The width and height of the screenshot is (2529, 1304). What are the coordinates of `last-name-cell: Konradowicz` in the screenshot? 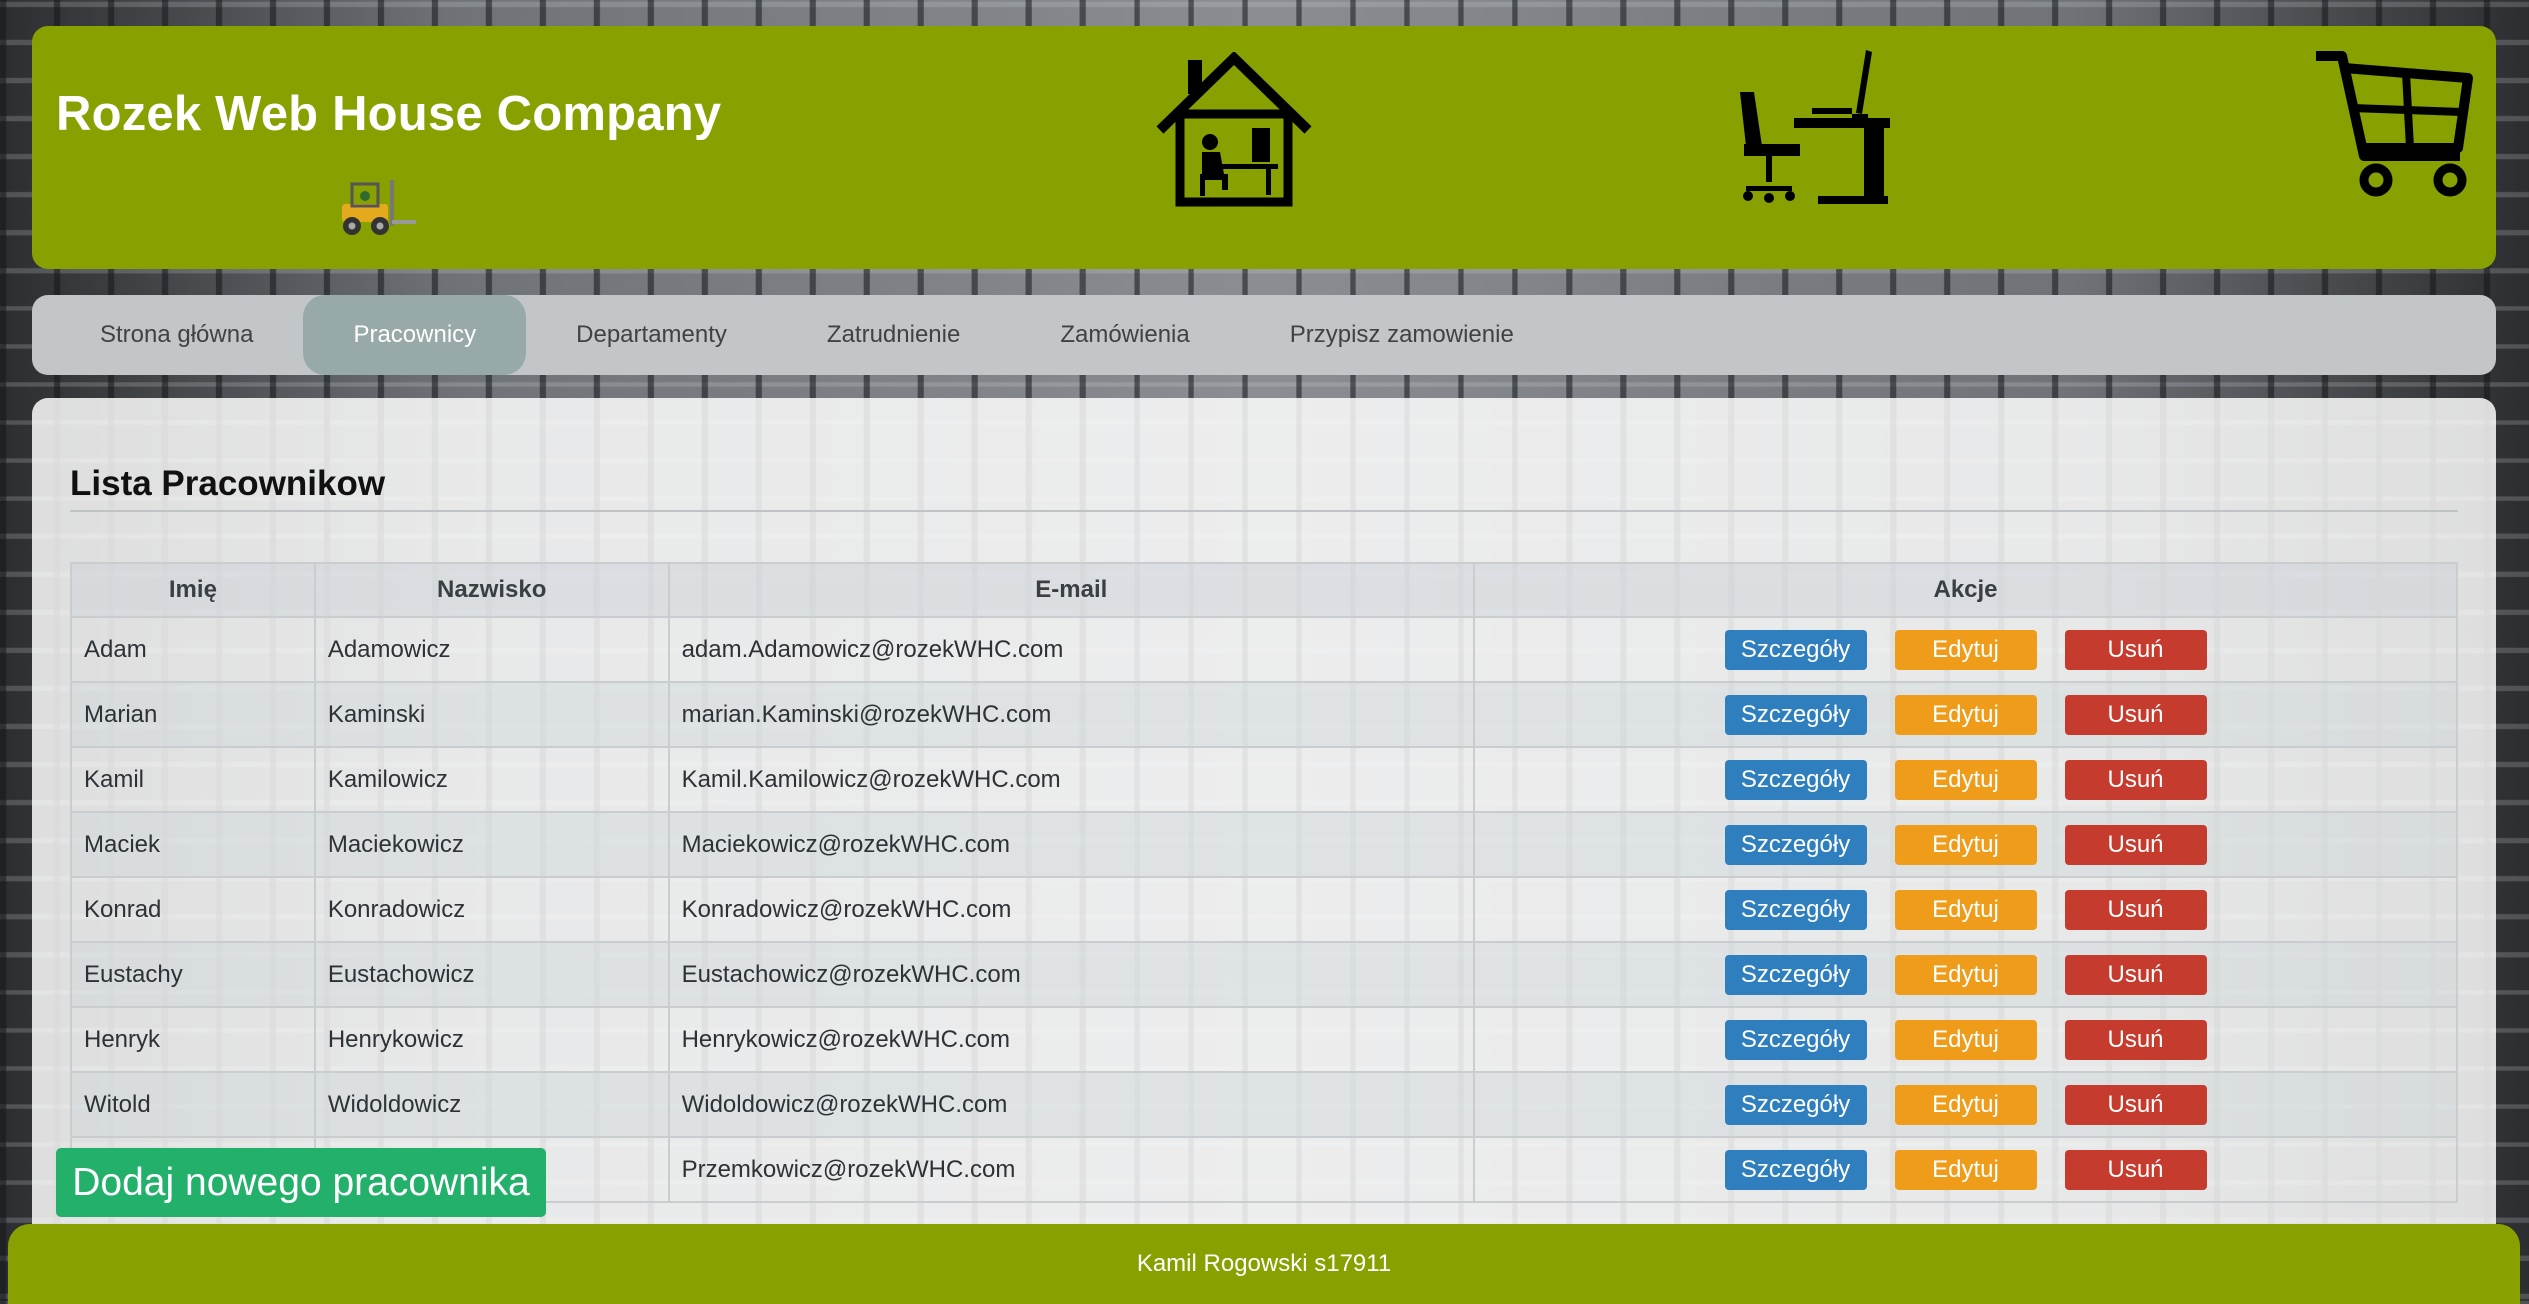 It's located at (491, 909).